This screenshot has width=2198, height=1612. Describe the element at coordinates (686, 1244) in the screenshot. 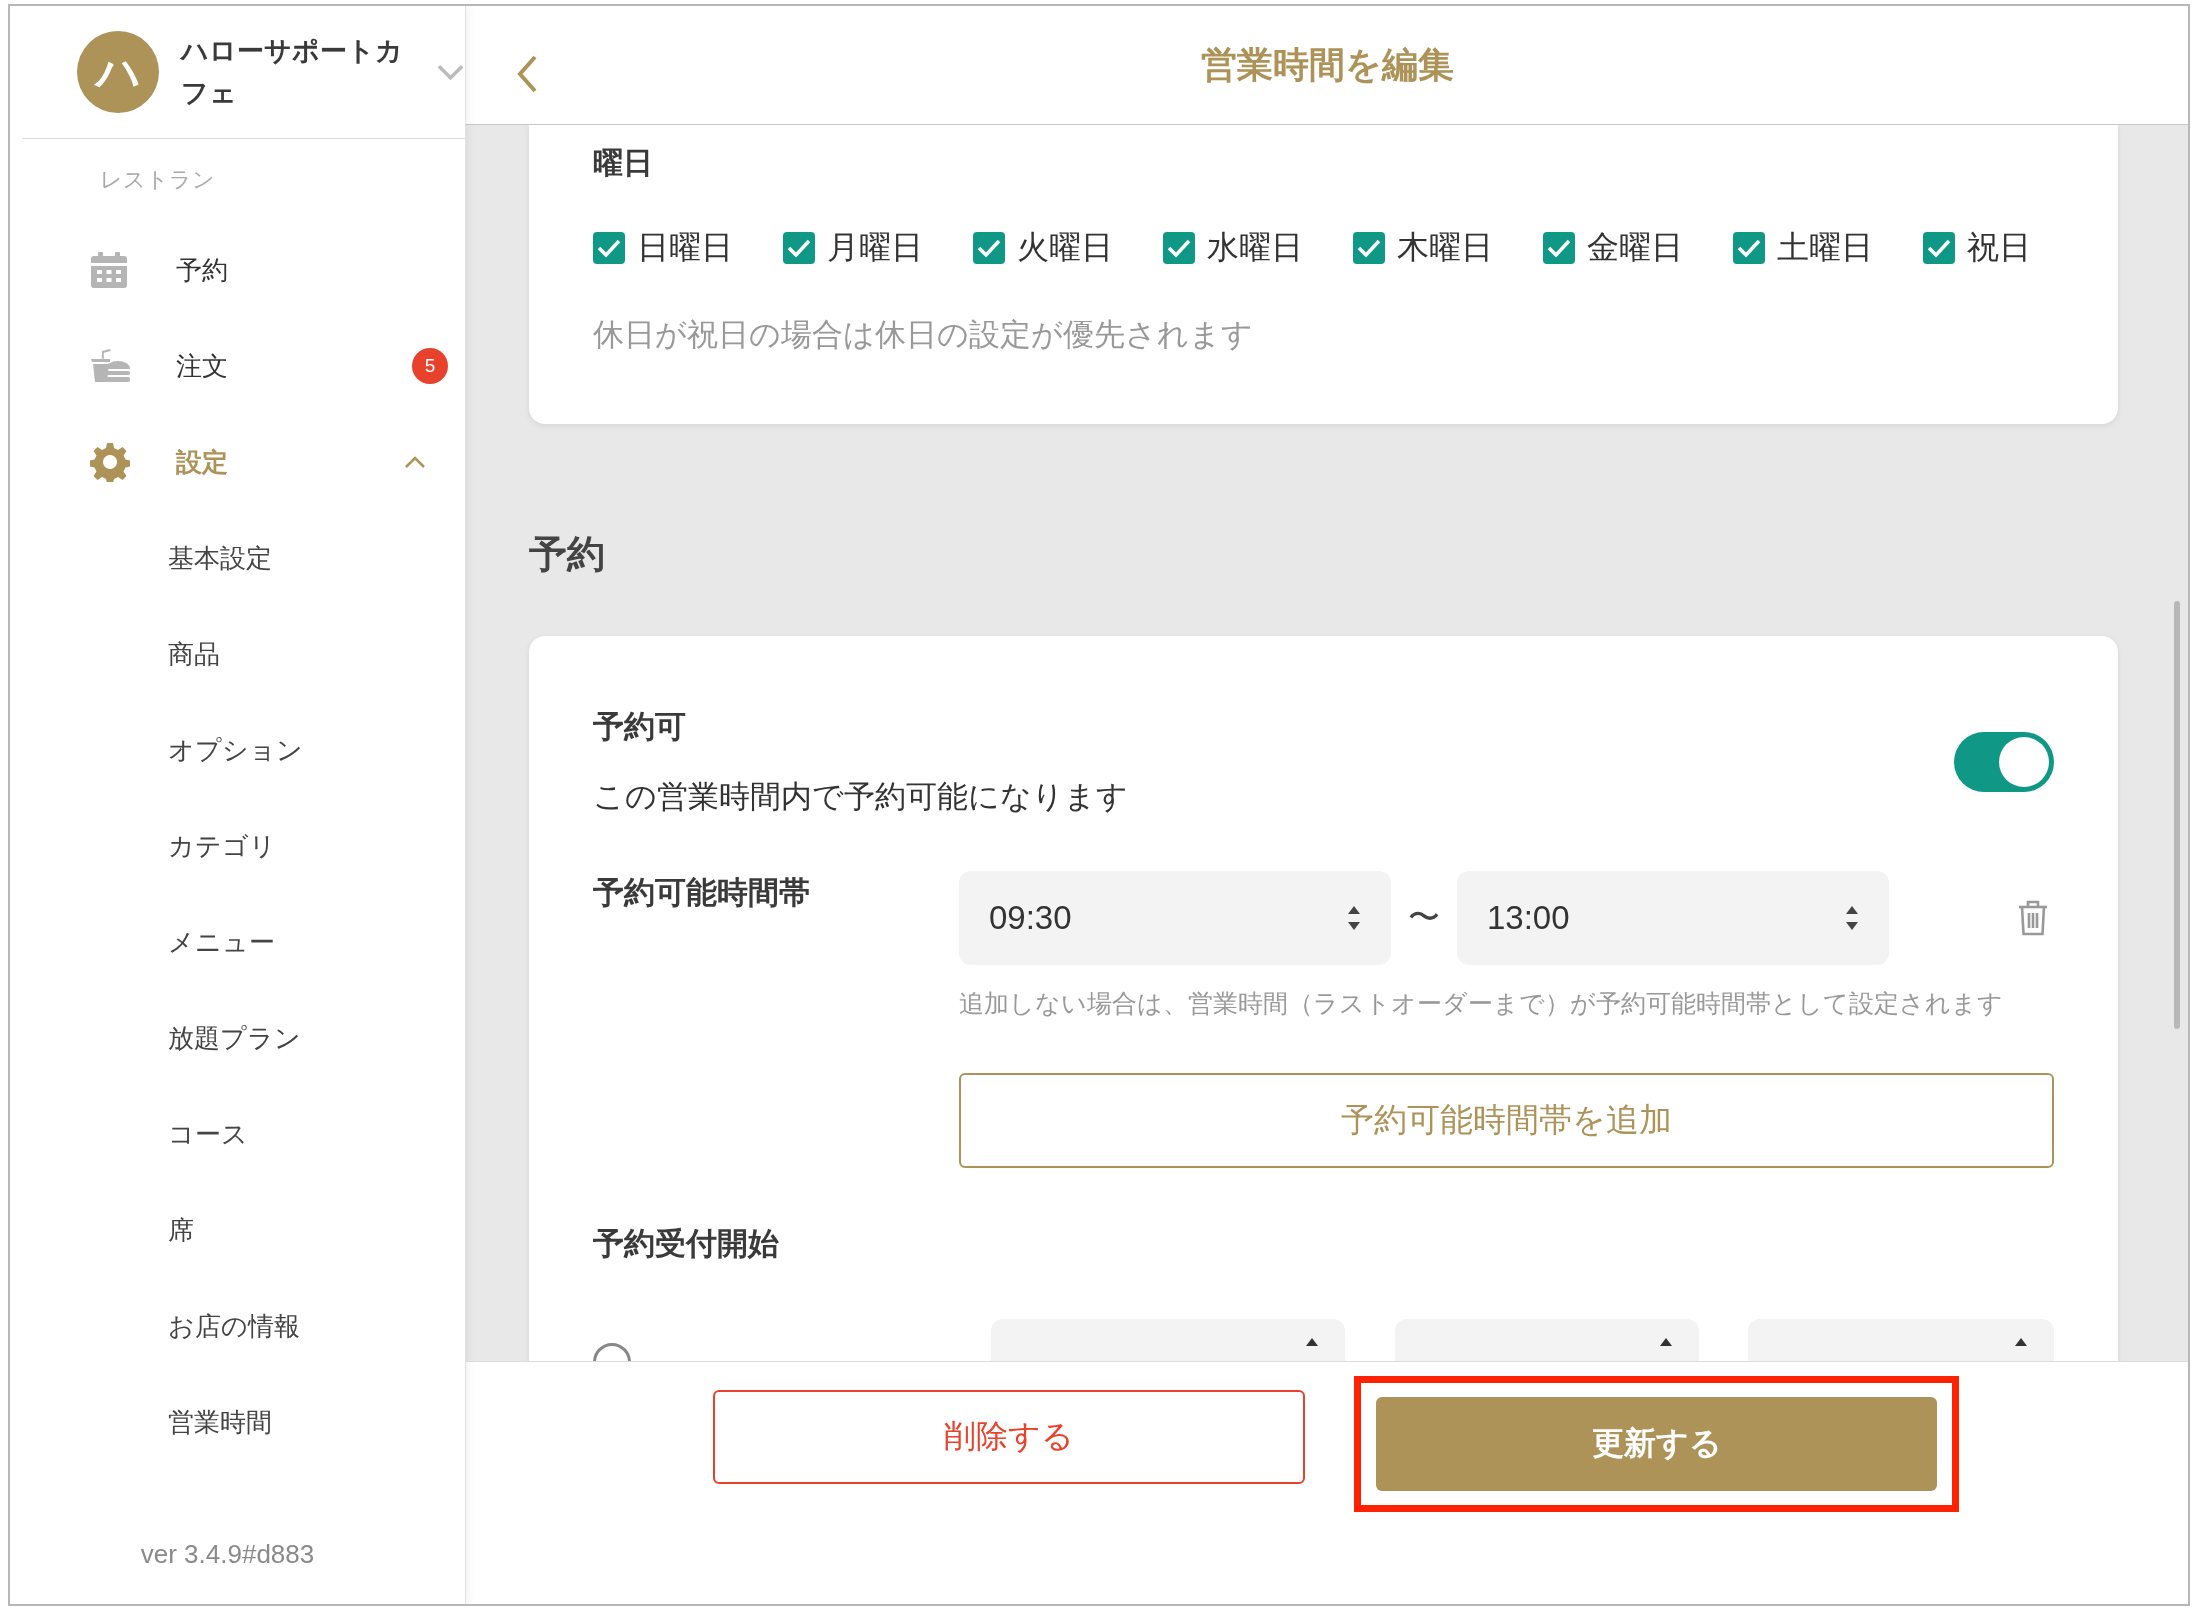

I see `field-label: 予約受付開始` at that location.